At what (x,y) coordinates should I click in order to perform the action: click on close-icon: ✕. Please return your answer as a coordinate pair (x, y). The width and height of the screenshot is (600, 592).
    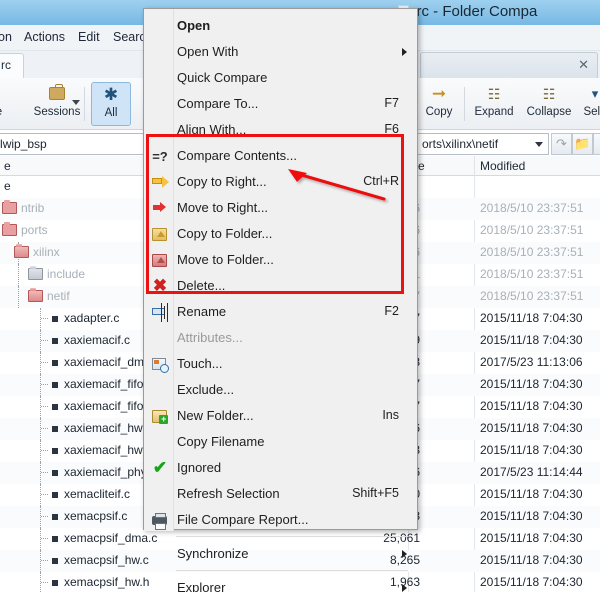
    Looking at the image, I should click on (583, 65).